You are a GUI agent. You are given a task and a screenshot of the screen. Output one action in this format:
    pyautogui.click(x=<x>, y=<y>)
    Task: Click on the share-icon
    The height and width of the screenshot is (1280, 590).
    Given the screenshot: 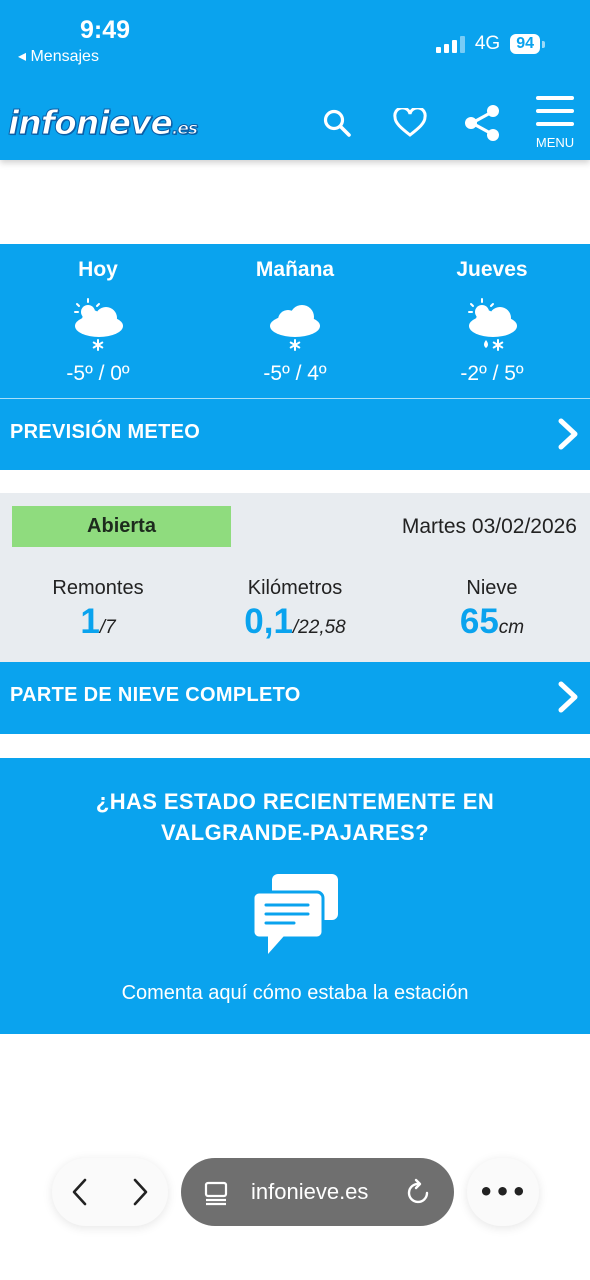 What is the action you would take?
    pyautogui.click(x=482, y=123)
    